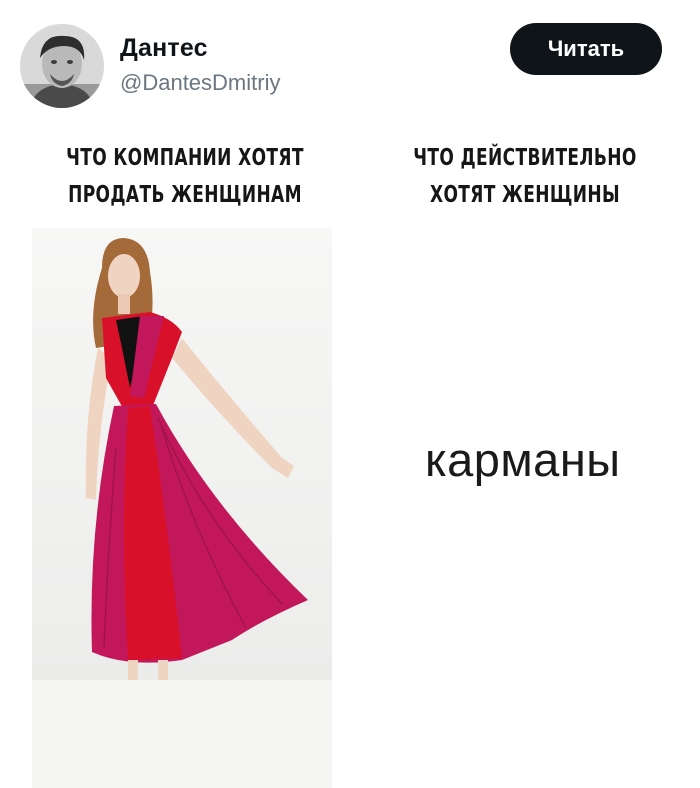 The image size is (700, 788). What do you see at coordinates (185, 195) in the screenshot?
I see `left-caption-line-2: ПРОДАТЬ ЖЕНЩИНАМ` at bounding box center [185, 195].